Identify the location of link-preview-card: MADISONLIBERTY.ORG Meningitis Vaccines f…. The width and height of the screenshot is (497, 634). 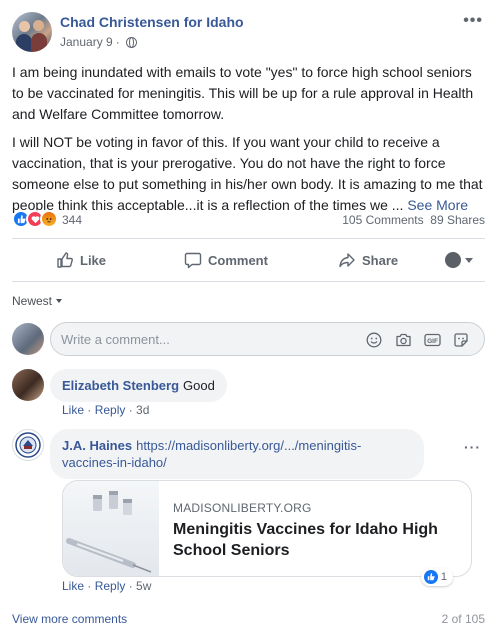
(267, 528).